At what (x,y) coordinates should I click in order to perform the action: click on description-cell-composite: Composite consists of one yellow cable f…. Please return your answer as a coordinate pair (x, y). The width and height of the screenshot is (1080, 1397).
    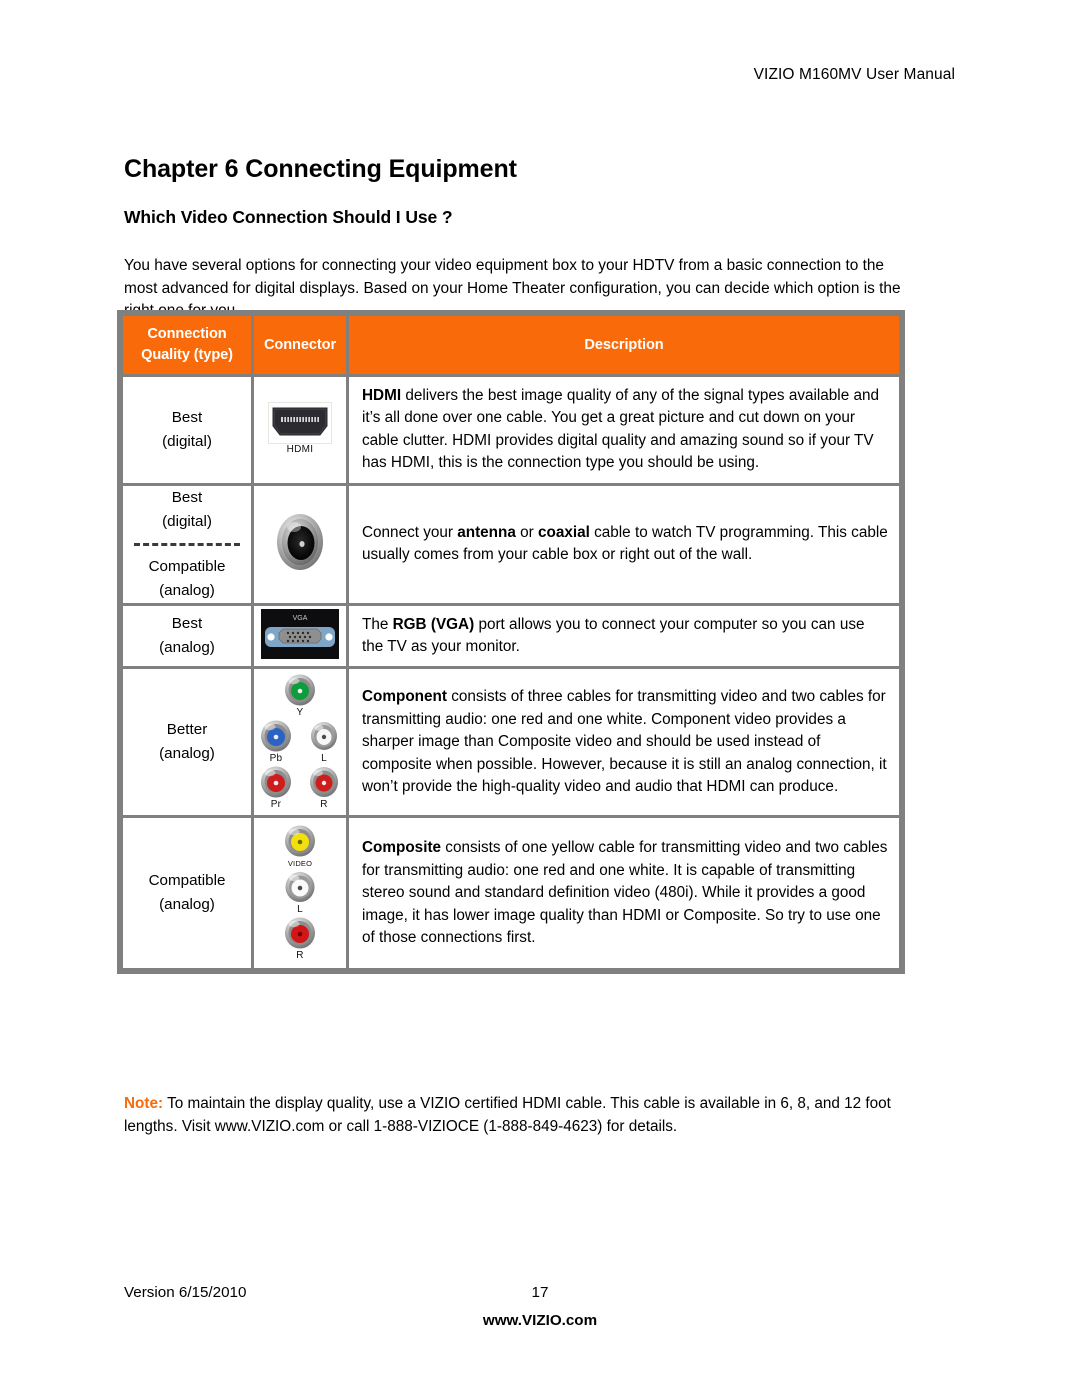
    Looking at the image, I should click on (624, 893).